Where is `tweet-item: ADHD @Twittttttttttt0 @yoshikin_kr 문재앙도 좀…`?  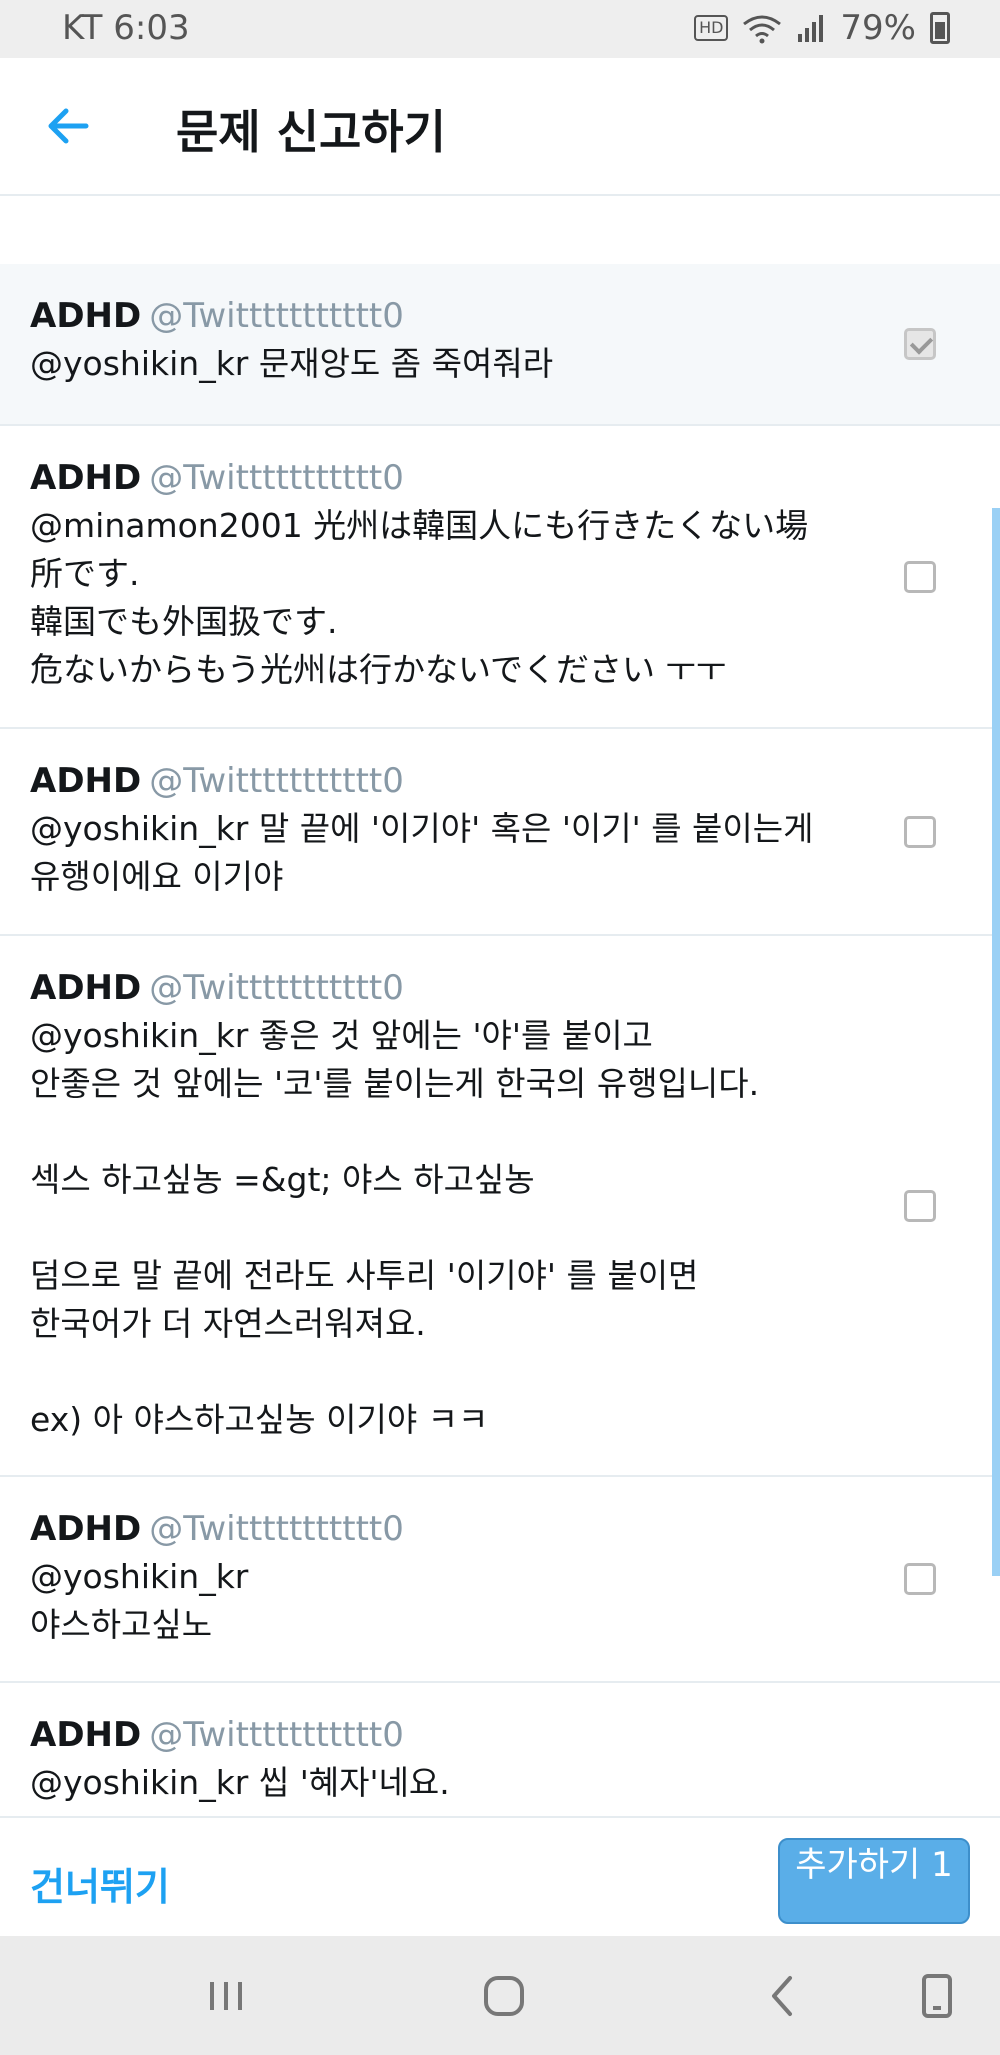 tweet-item: ADHD @Twittttttttttt0 @yoshikin_kr 문재앙도 좀… is located at coordinates (500, 345).